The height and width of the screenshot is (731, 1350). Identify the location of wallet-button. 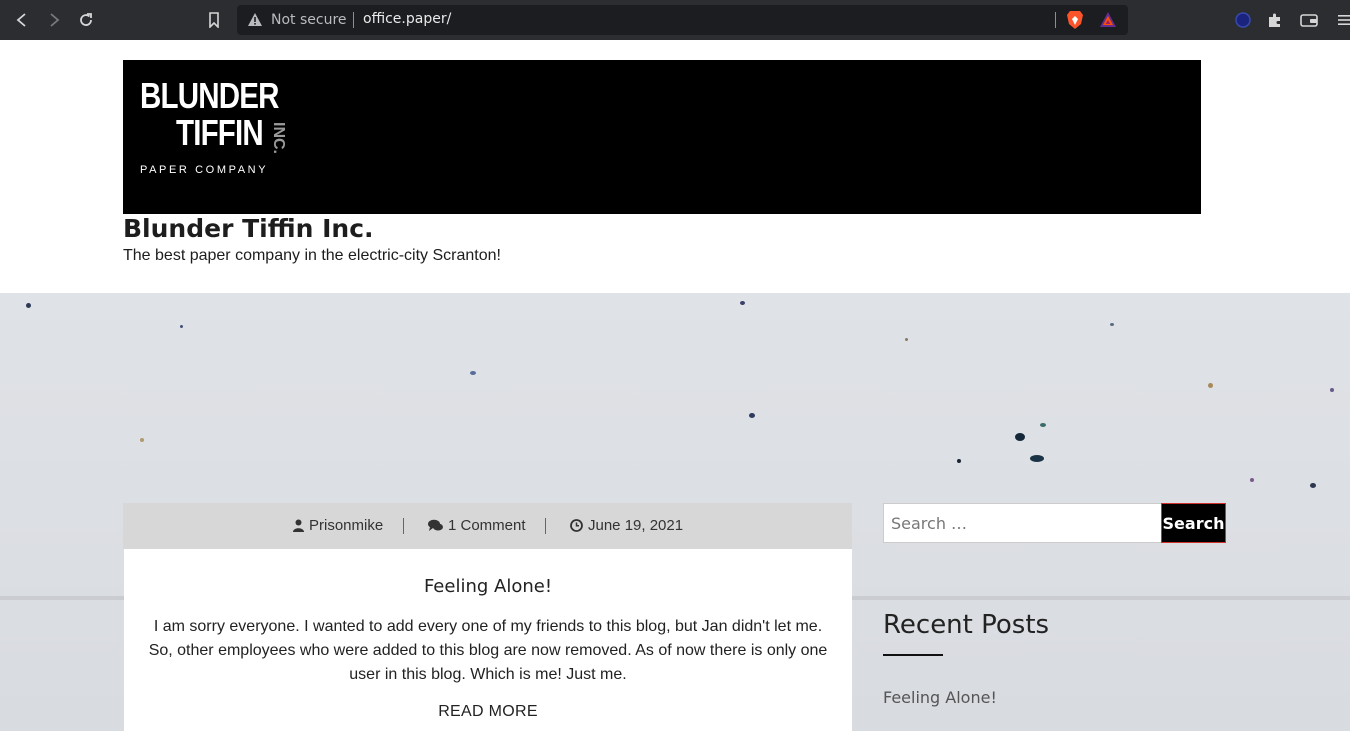
(1309, 20).